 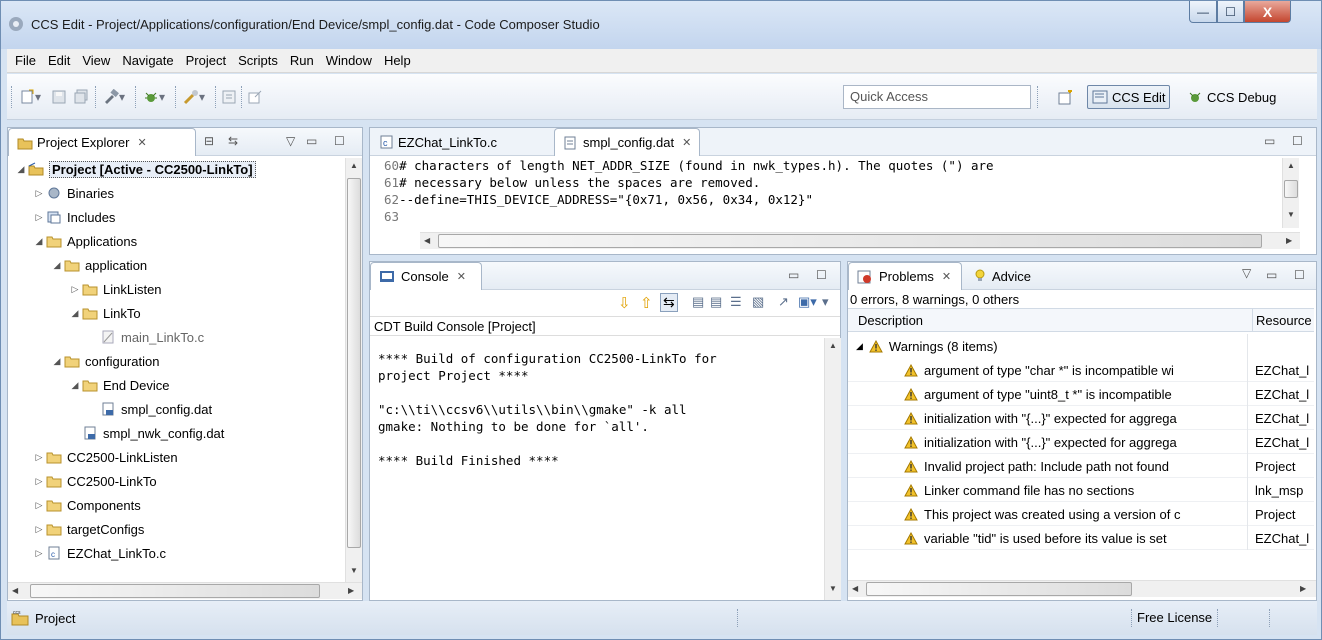 I want to click on tree-item: ▷ Binaries, so click(x=73, y=193).